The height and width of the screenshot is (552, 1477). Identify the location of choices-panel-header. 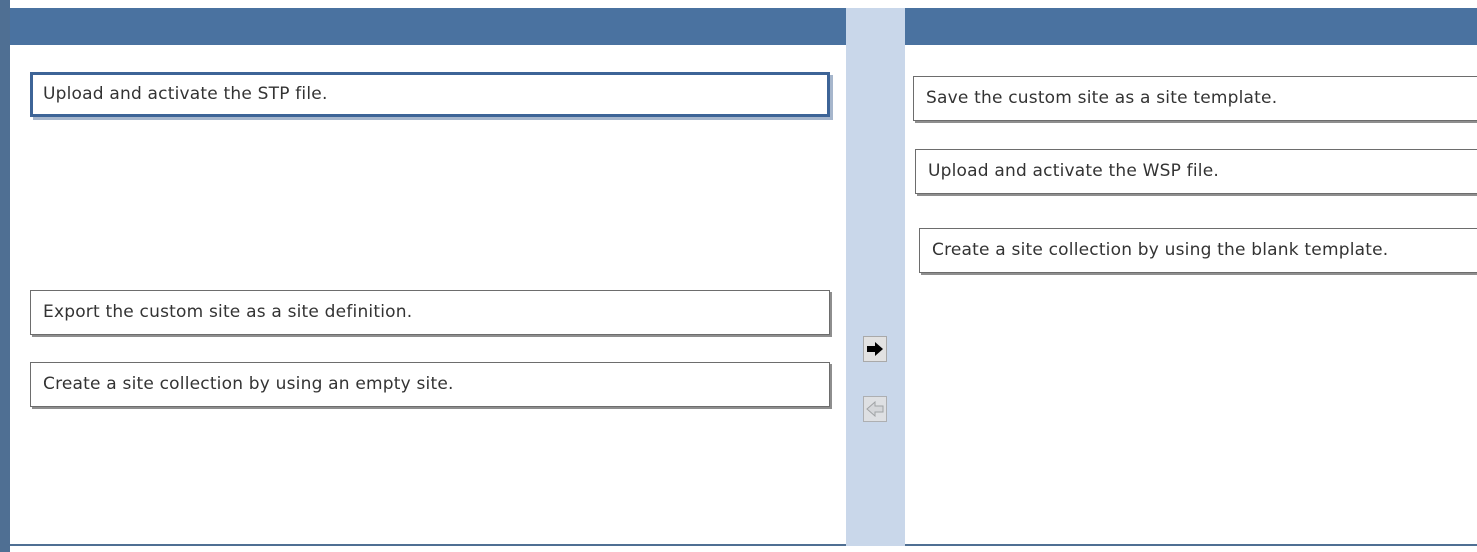
(428, 26).